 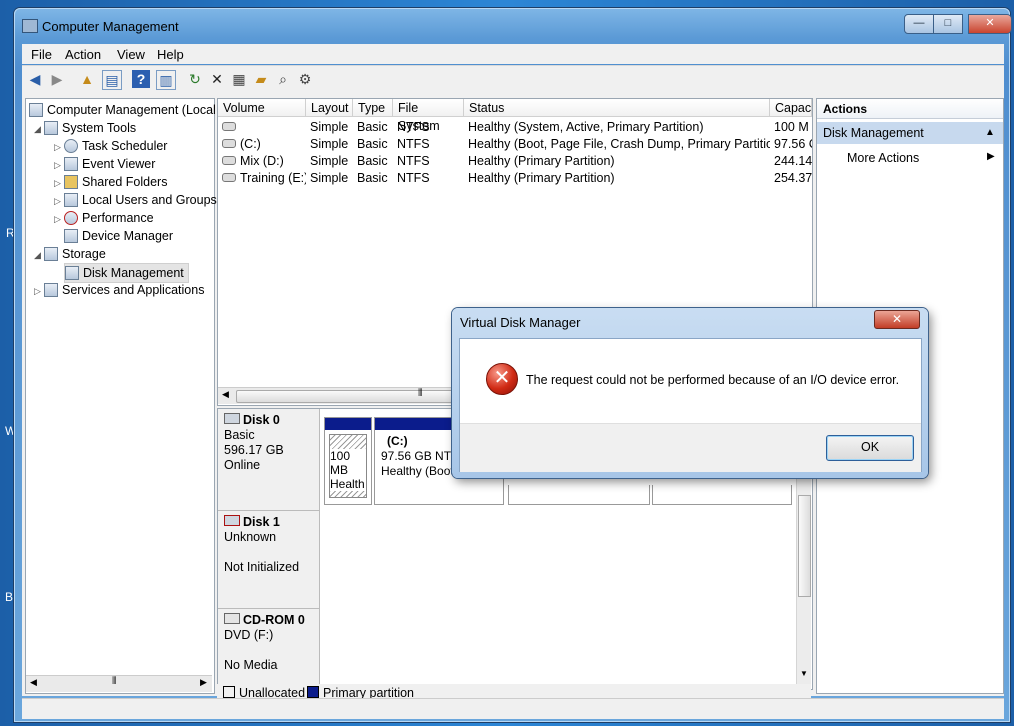 What do you see at coordinates (141, 79) in the screenshot?
I see `help-icon: ?` at bounding box center [141, 79].